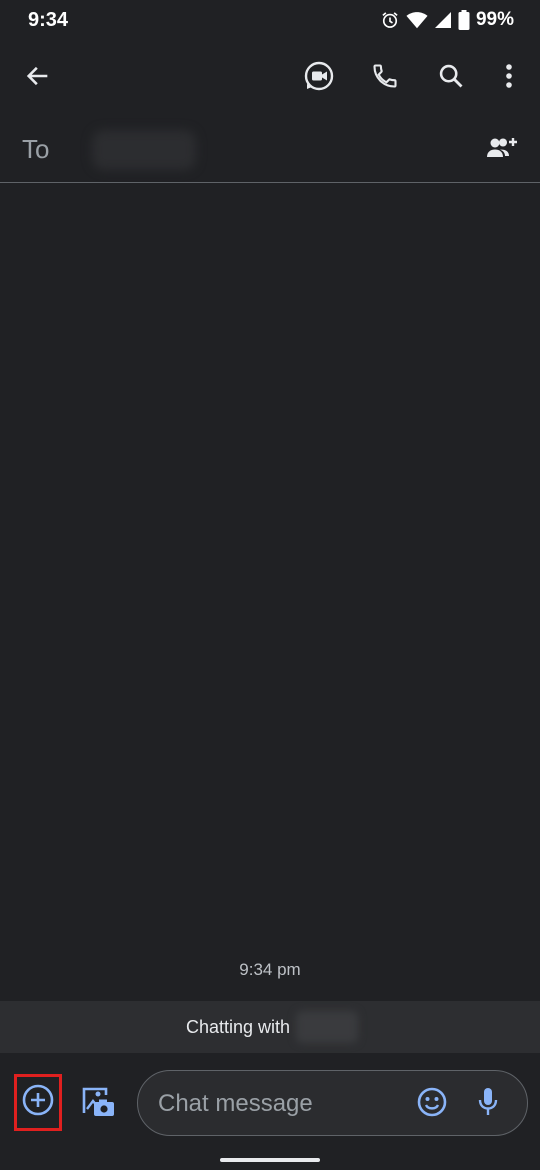 This screenshot has height=1170, width=540. I want to click on gallery-camera-icon, so click(98, 1103).